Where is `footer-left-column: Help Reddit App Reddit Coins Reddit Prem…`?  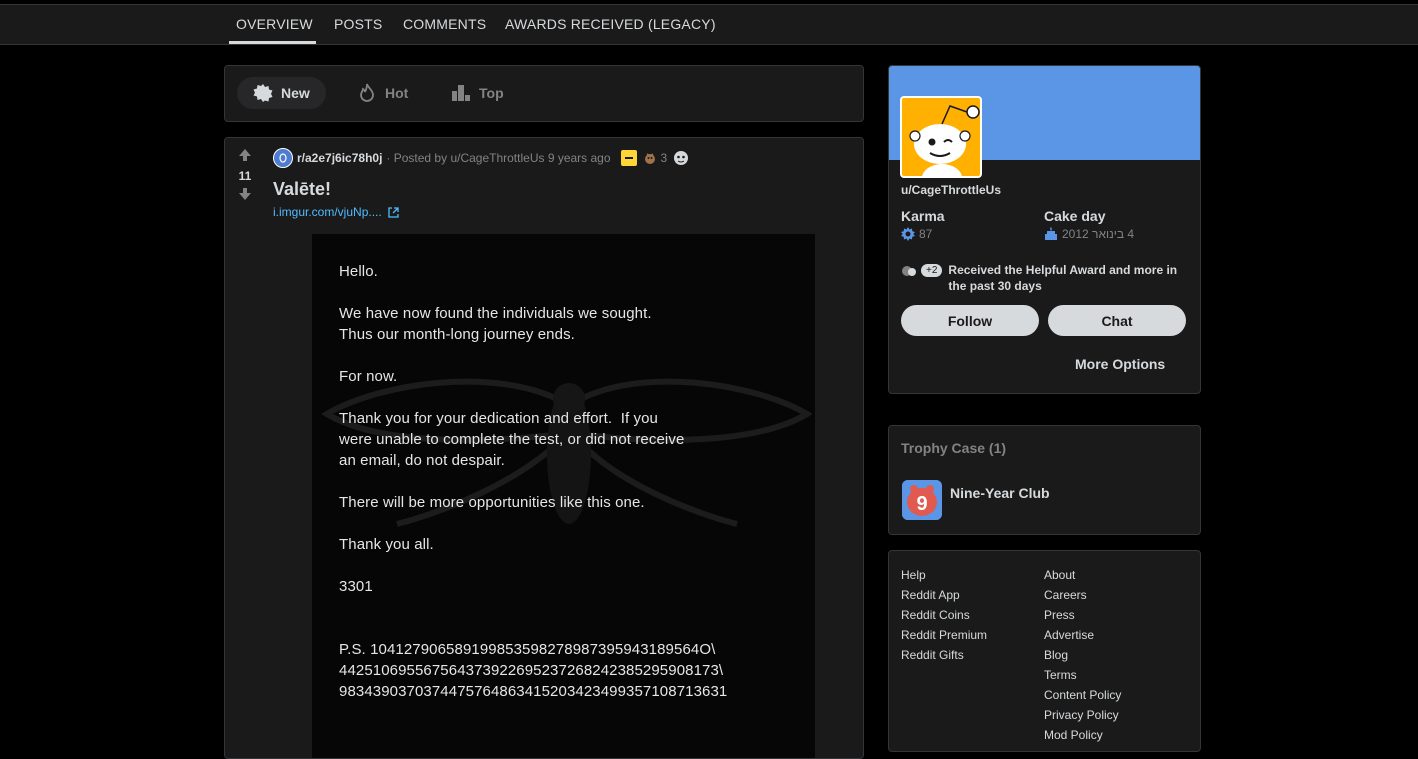 footer-left-column: Help Reddit App Reddit Coins Reddit Prem… is located at coordinates (944, 615).